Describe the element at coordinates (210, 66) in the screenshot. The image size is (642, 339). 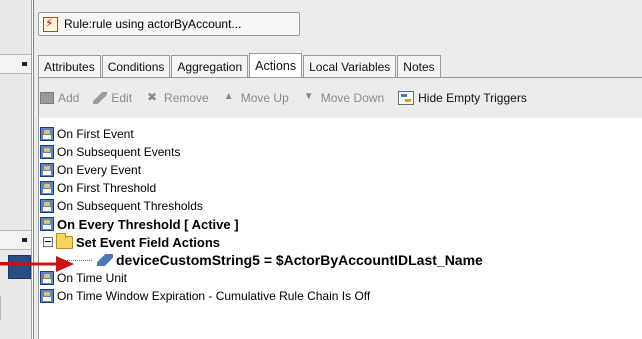
I see `tab-aggregation: Aggregation` at that location.